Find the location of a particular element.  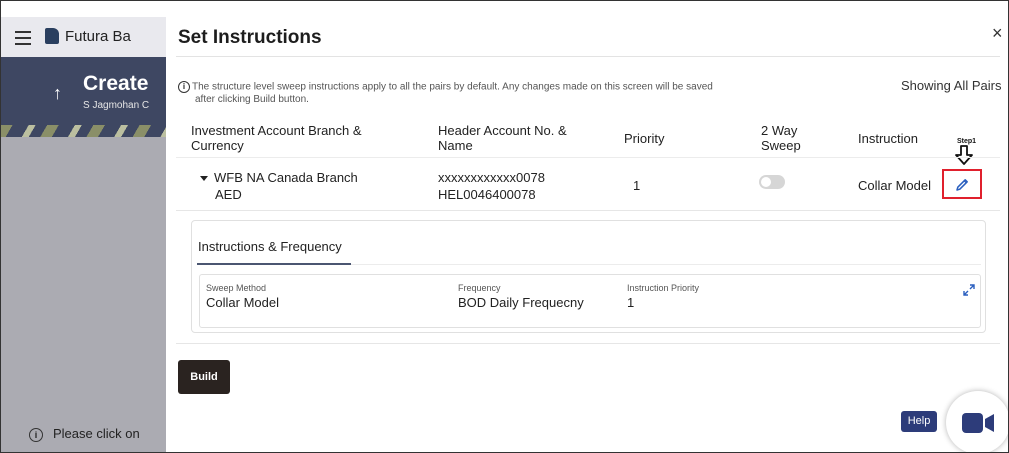

app-overlay is located at coordinates (83, 294).